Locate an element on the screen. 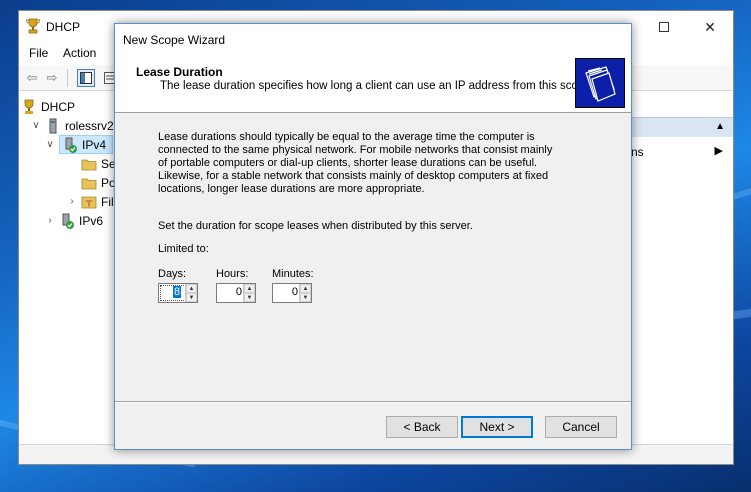 This screenshot has width=751, height=492. wizard-titlebar: New Scope Wizard is located at coordinates (373, 39).